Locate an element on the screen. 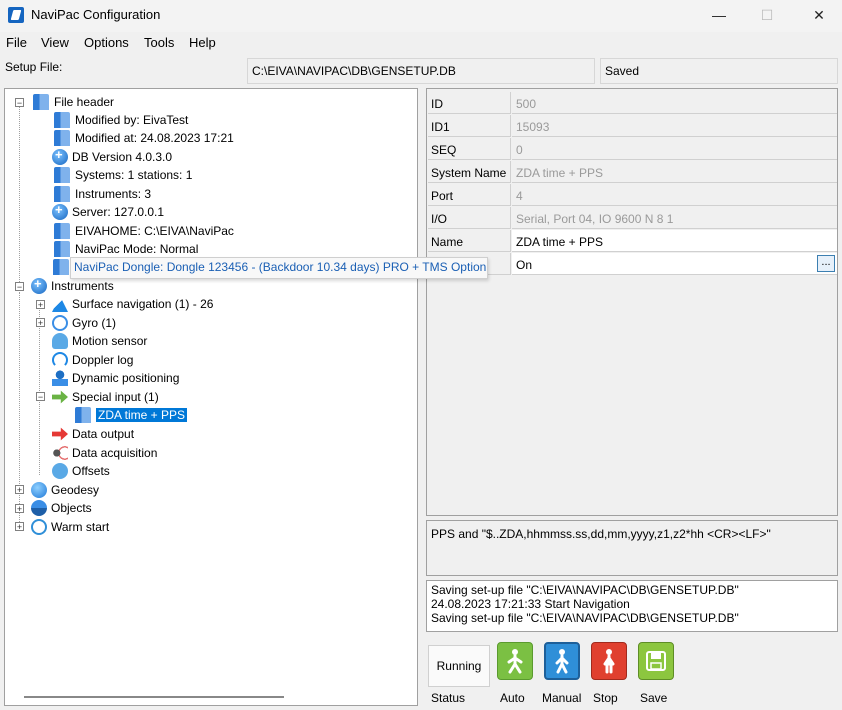 The width and height of the screenshot is (842, 710). tree-item: Surface navigation (1) - 26 is located at coordinates (132, 304).